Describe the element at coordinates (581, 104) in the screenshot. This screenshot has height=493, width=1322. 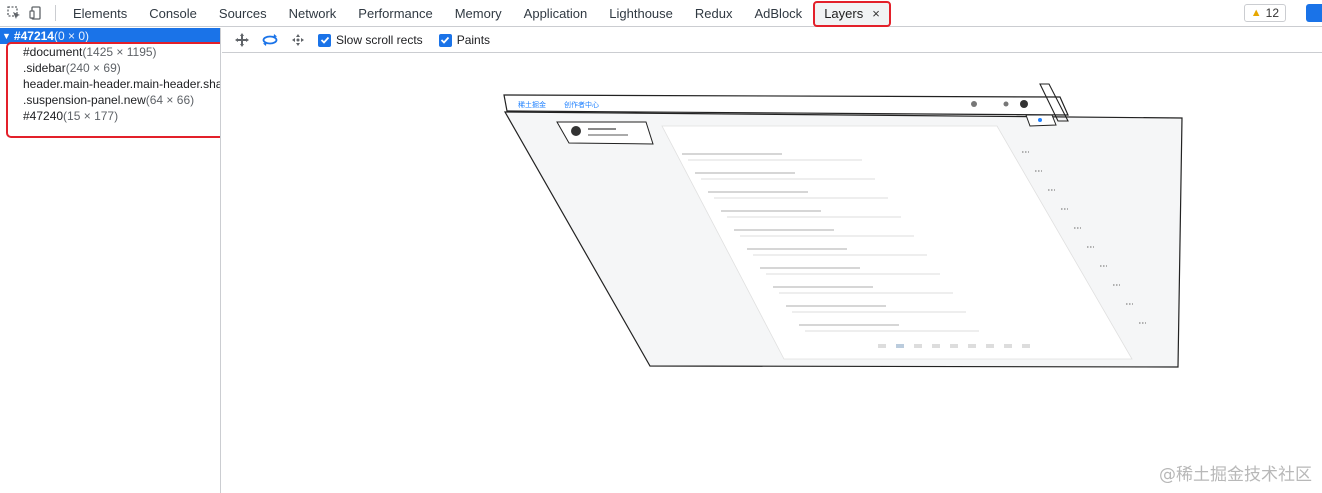
I see `header-sub-text: 创作者中心` at that location.